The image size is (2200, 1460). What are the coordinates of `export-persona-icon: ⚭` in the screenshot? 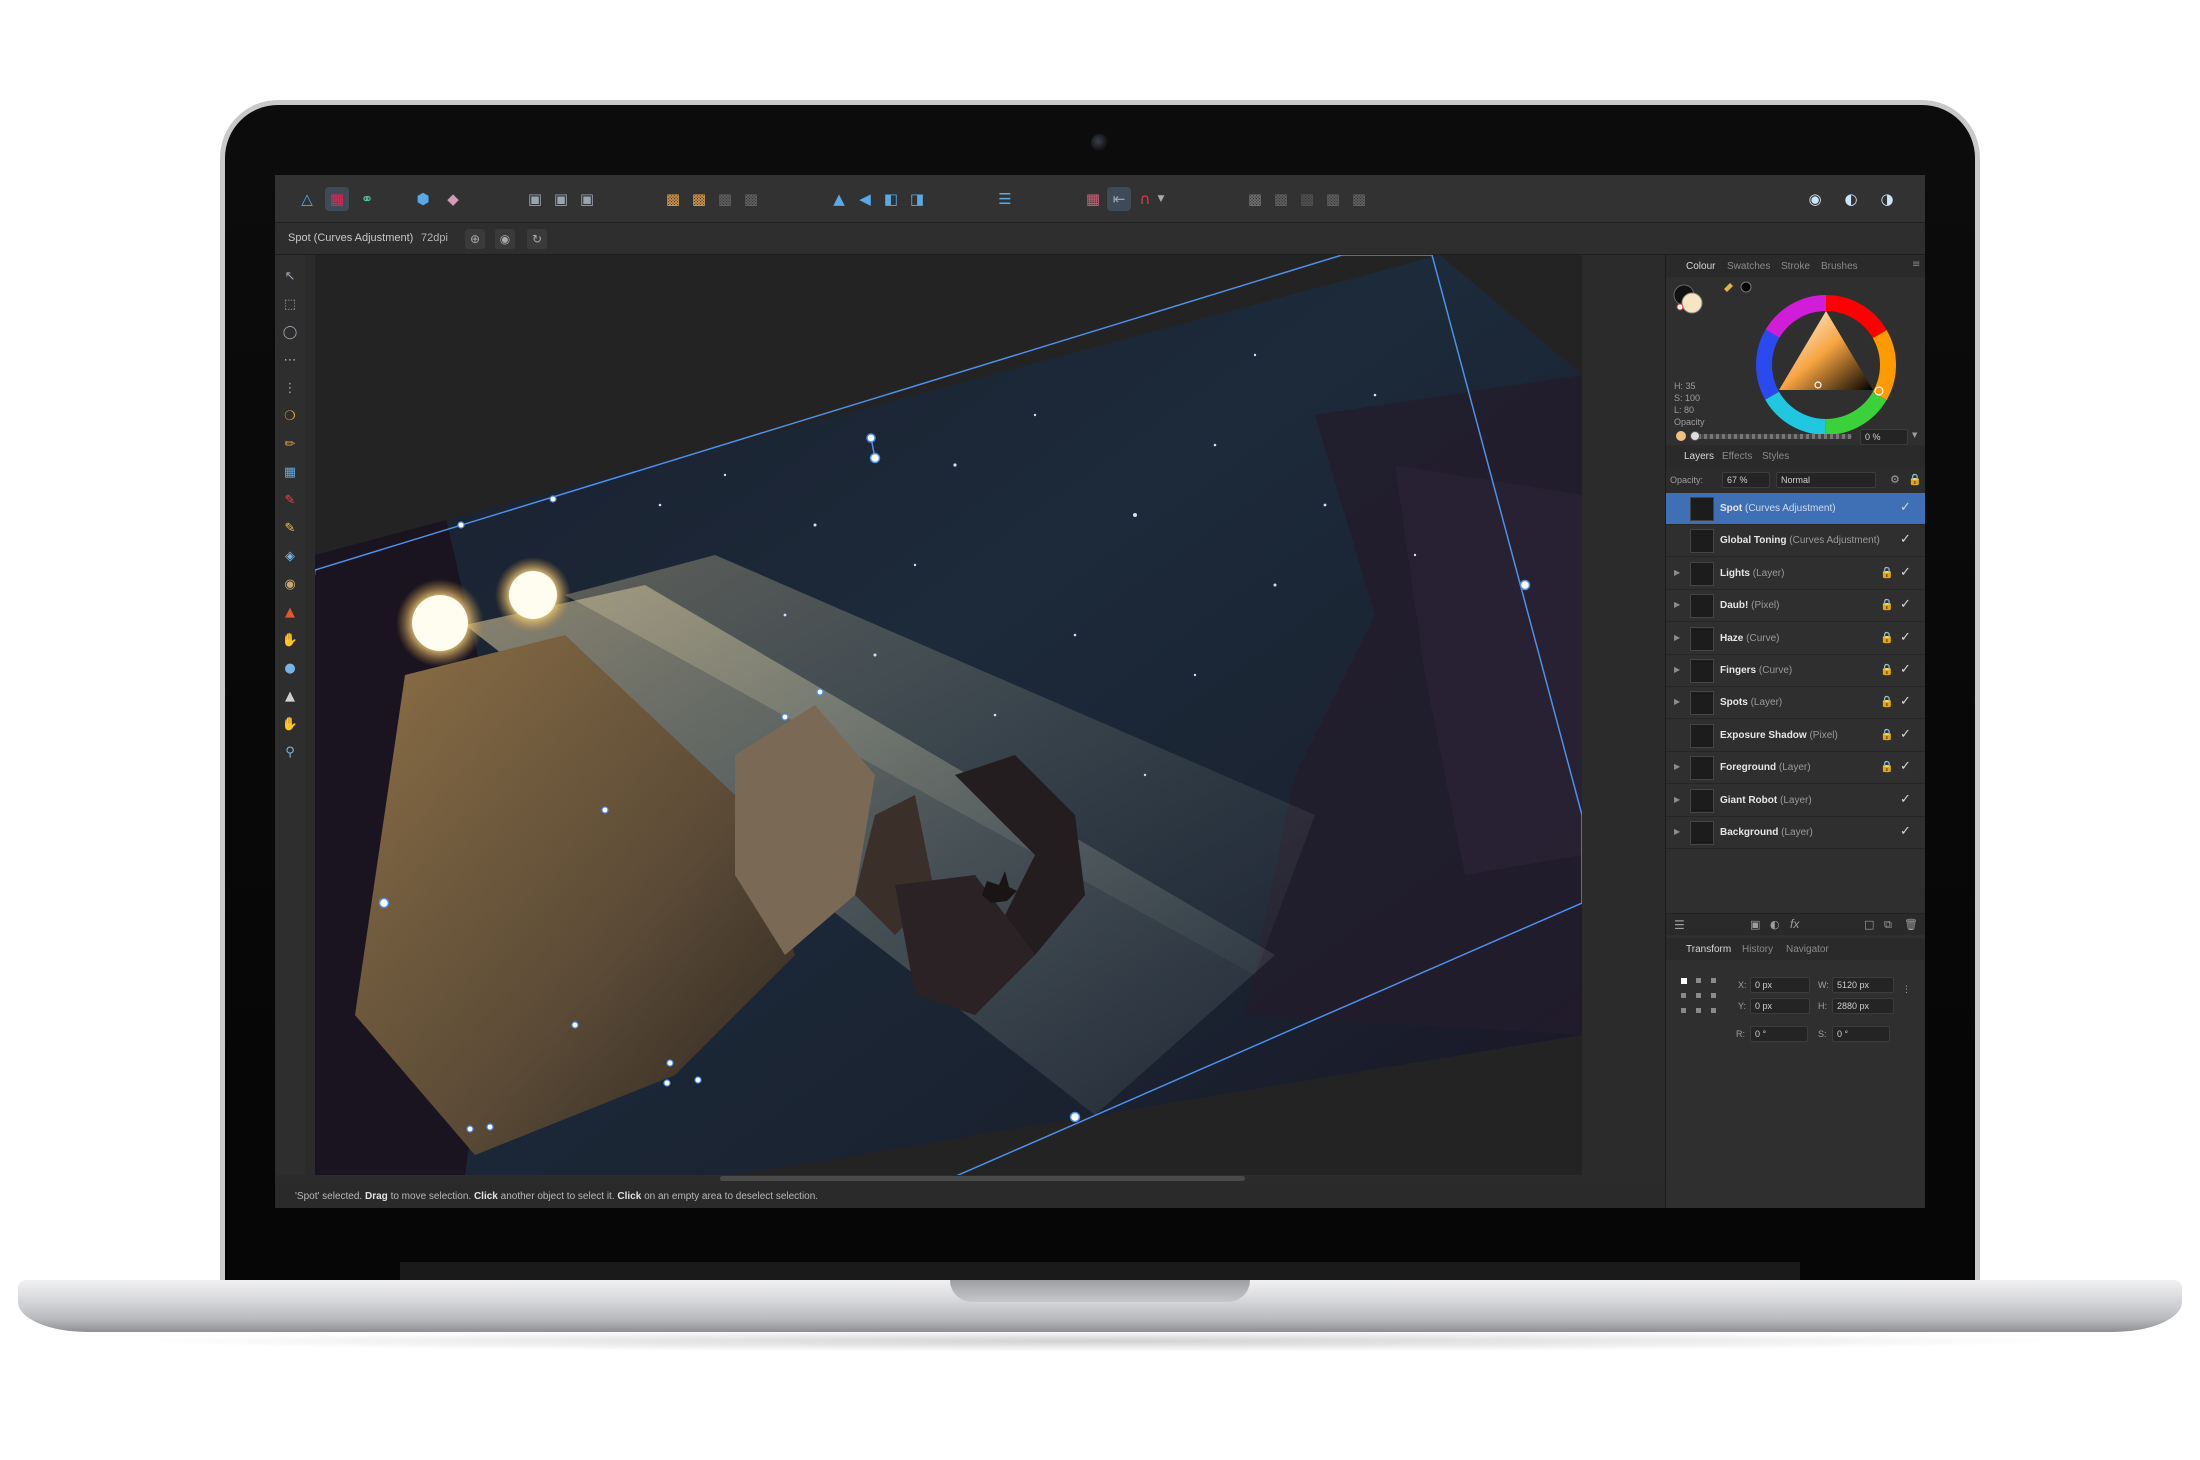 It's located at (367, 199).